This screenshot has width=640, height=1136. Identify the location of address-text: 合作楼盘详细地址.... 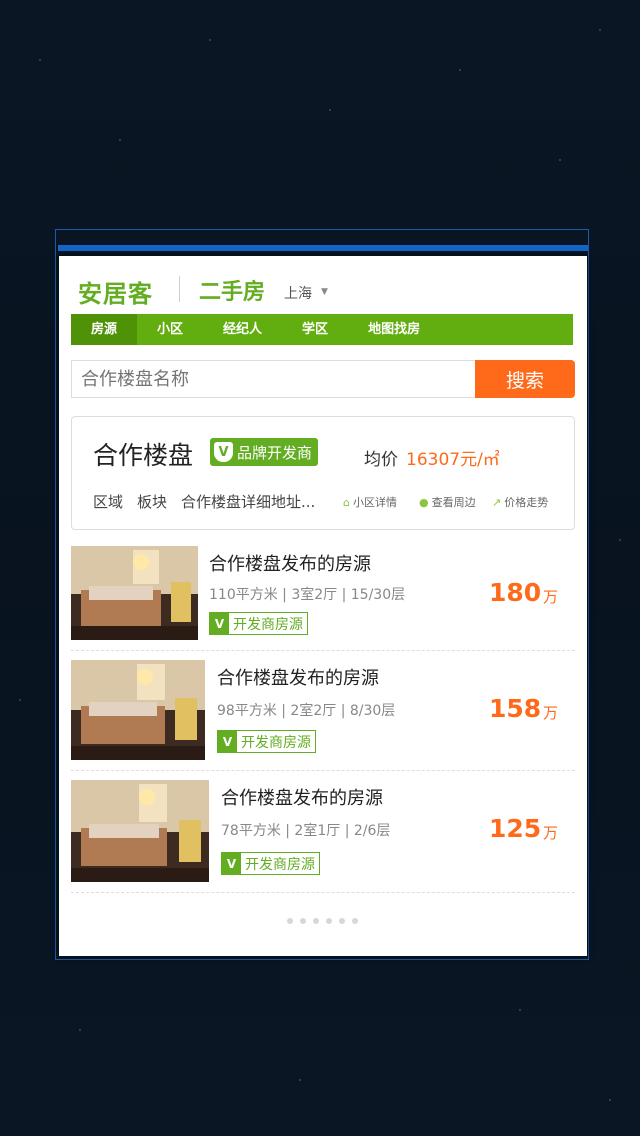
(248, 502).